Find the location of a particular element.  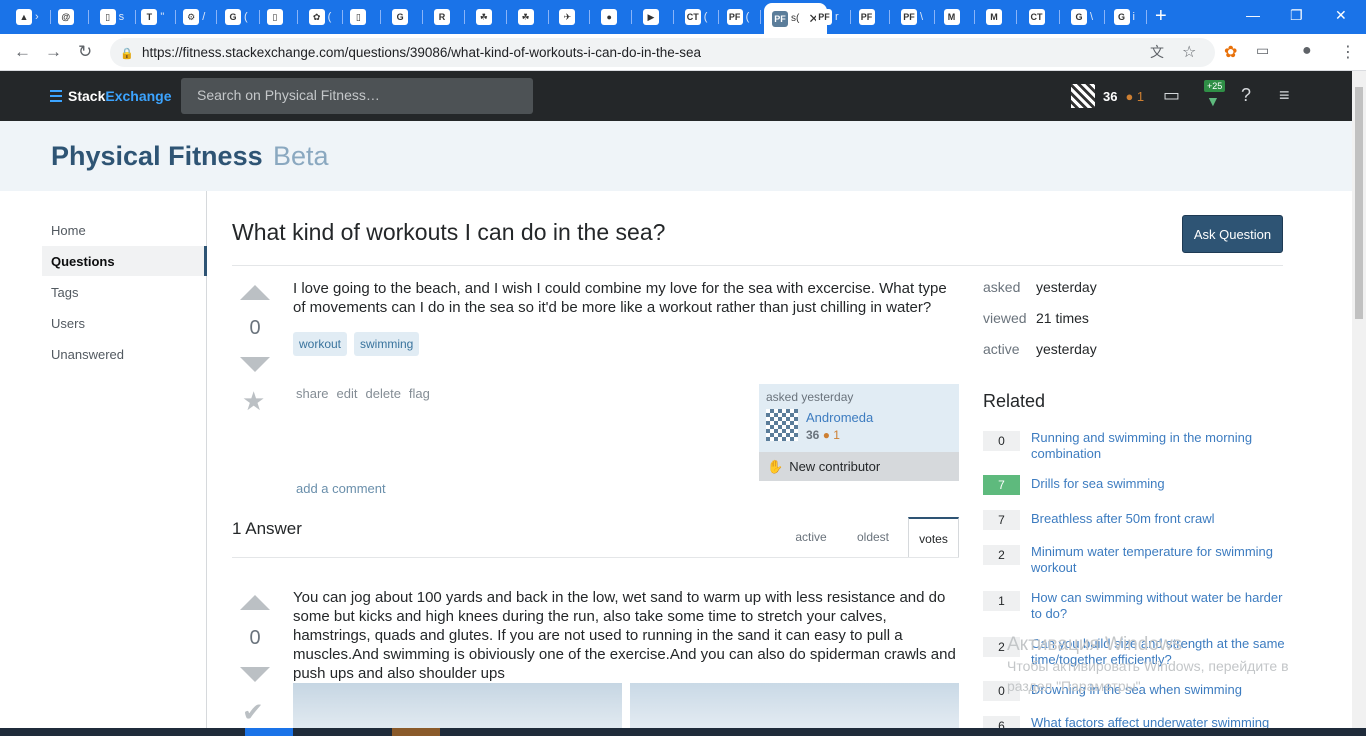

nav-tags: Tags is located at coordinates (129, 292).